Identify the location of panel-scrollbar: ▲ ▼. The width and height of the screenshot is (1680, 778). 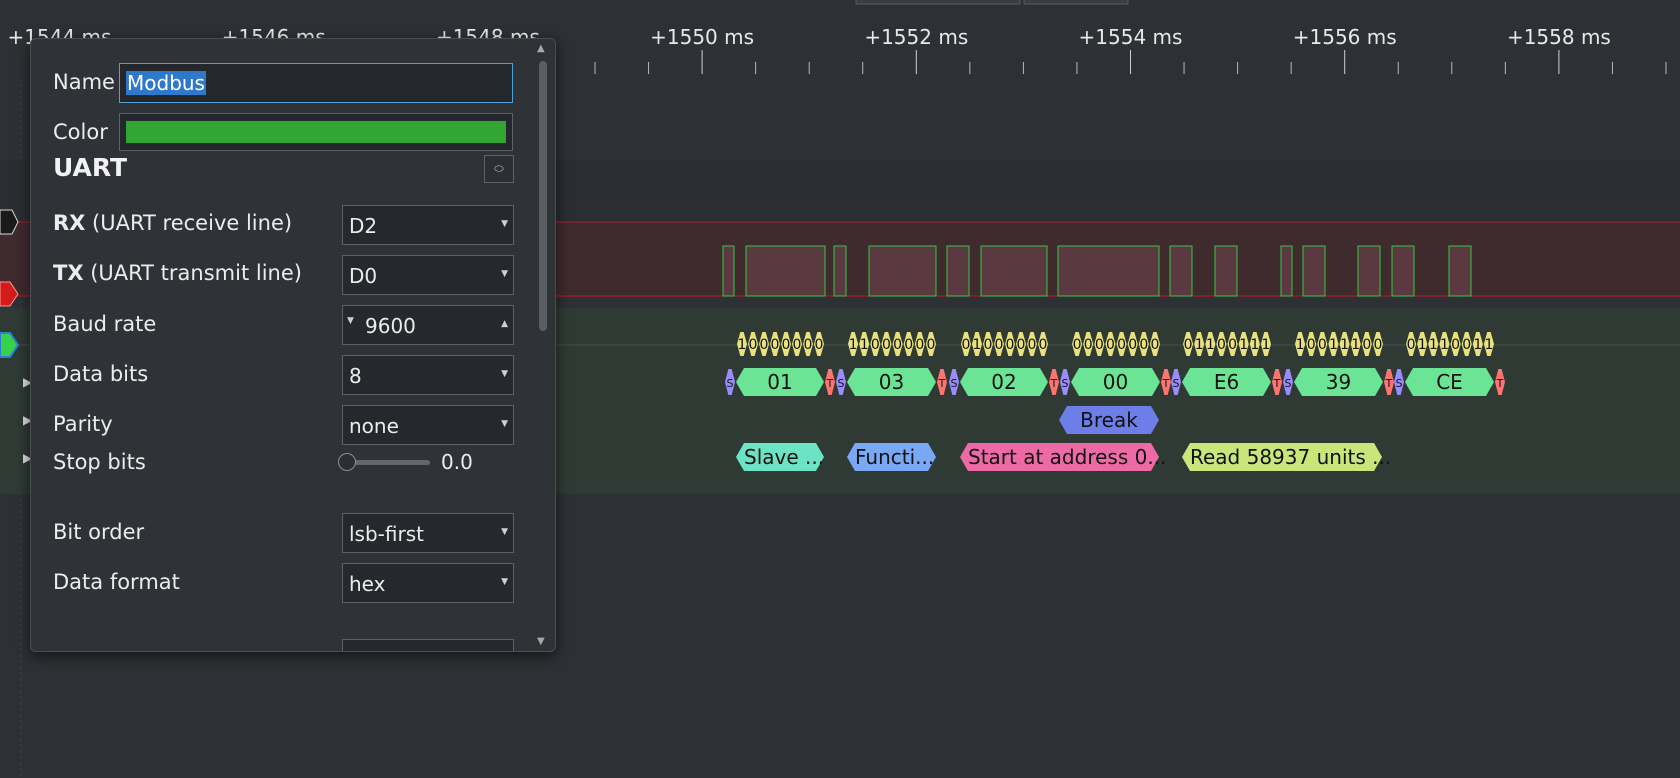
(544, 345).